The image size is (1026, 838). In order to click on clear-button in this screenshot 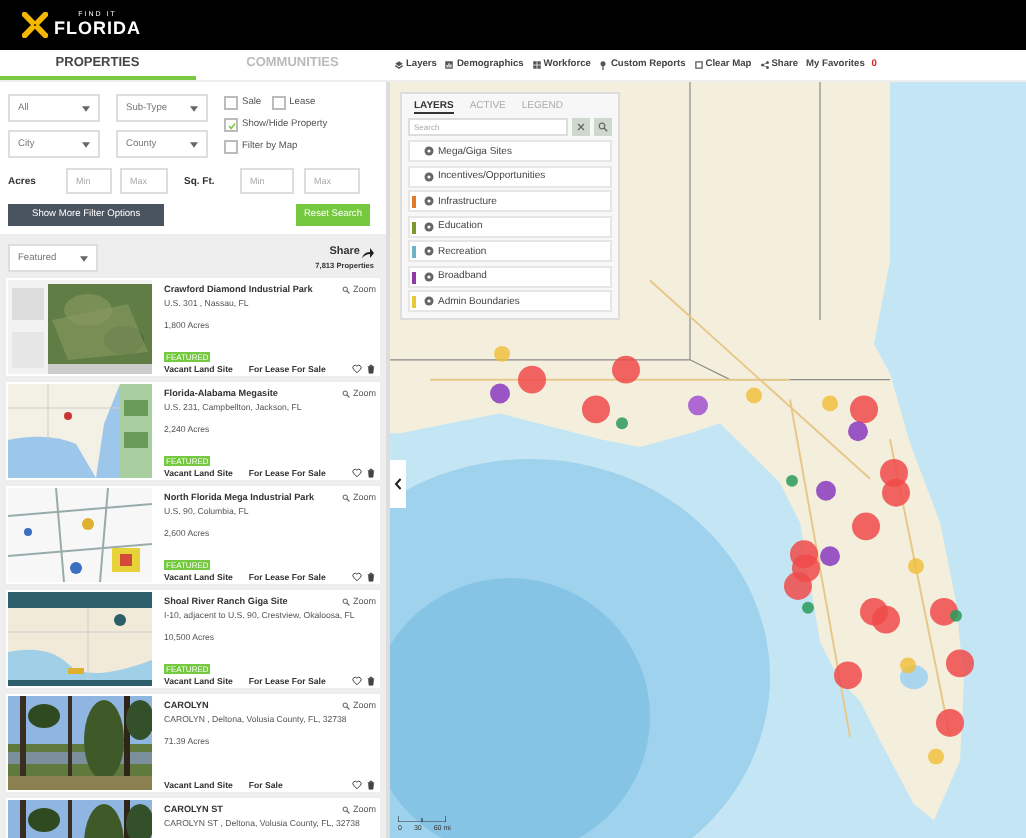, I will do `click(581, 127)`.